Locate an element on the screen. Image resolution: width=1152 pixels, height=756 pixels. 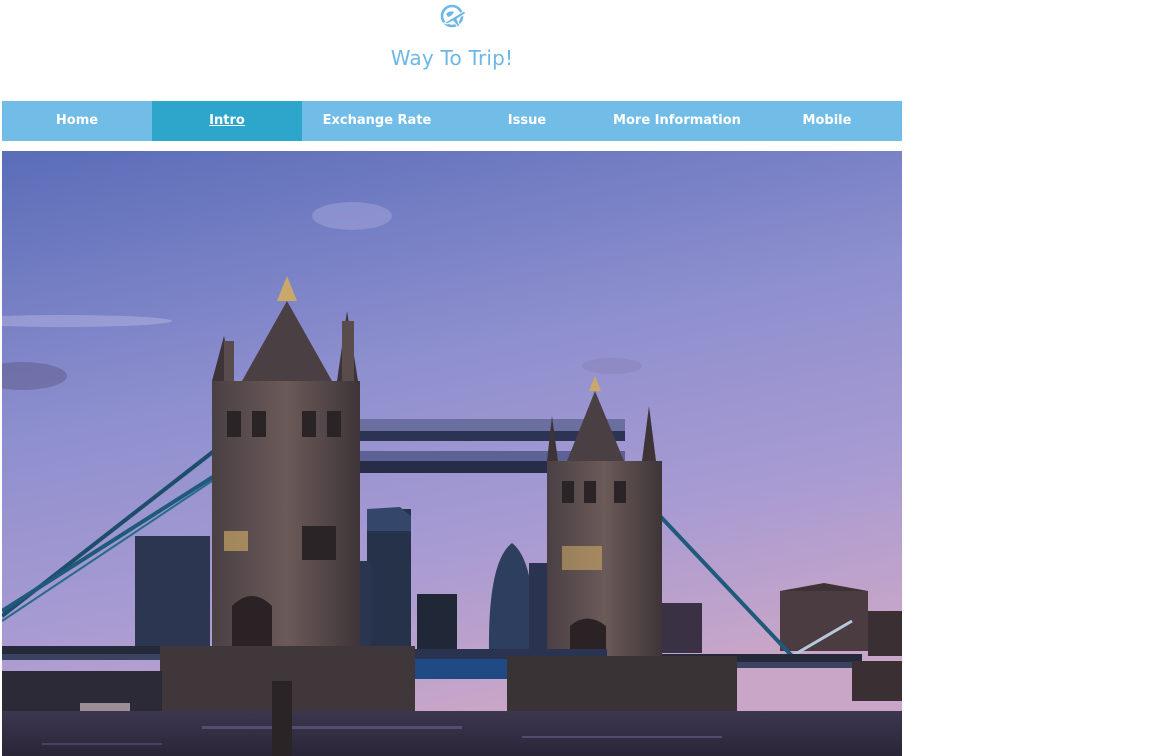
nav-item-exchange-rate: Exchange Rate is located at coordinates (377, 121).